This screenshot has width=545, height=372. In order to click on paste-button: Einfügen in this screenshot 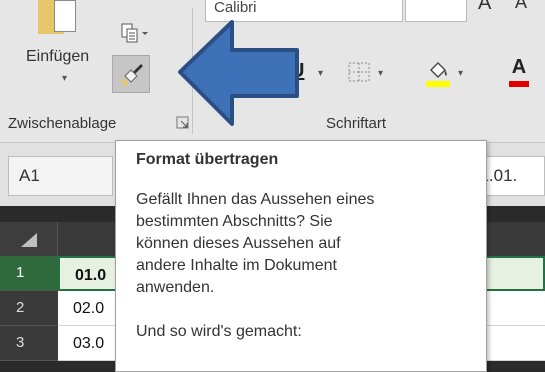, I will do `click(57, 57)`.